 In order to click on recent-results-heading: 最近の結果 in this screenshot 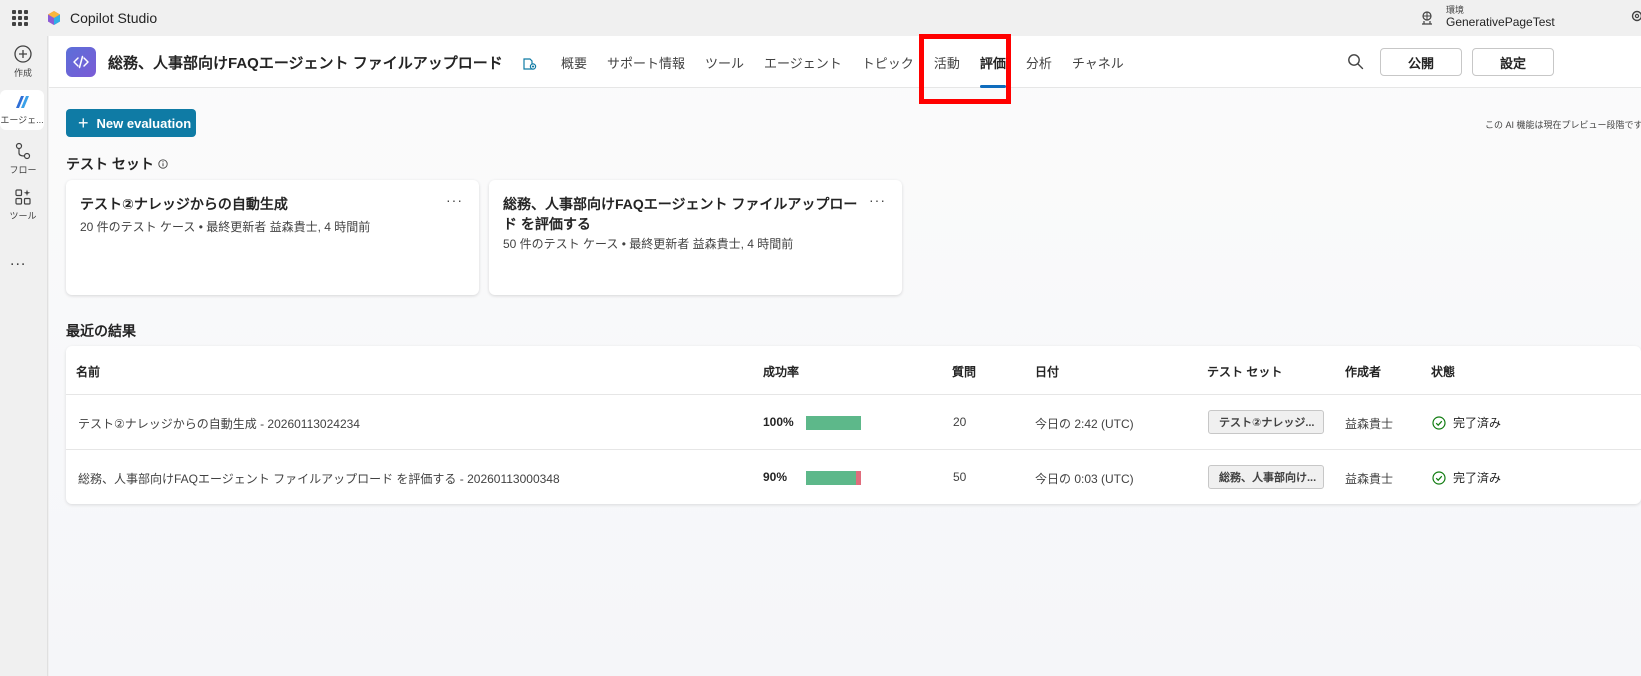, I will do `click(101, 331)`.